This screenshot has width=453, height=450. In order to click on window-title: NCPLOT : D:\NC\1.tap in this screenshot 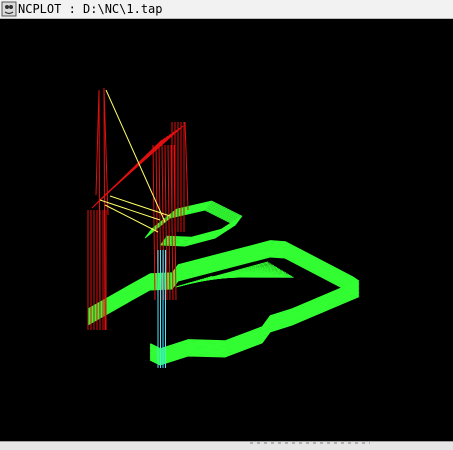, I will do `click(90, 9)`.